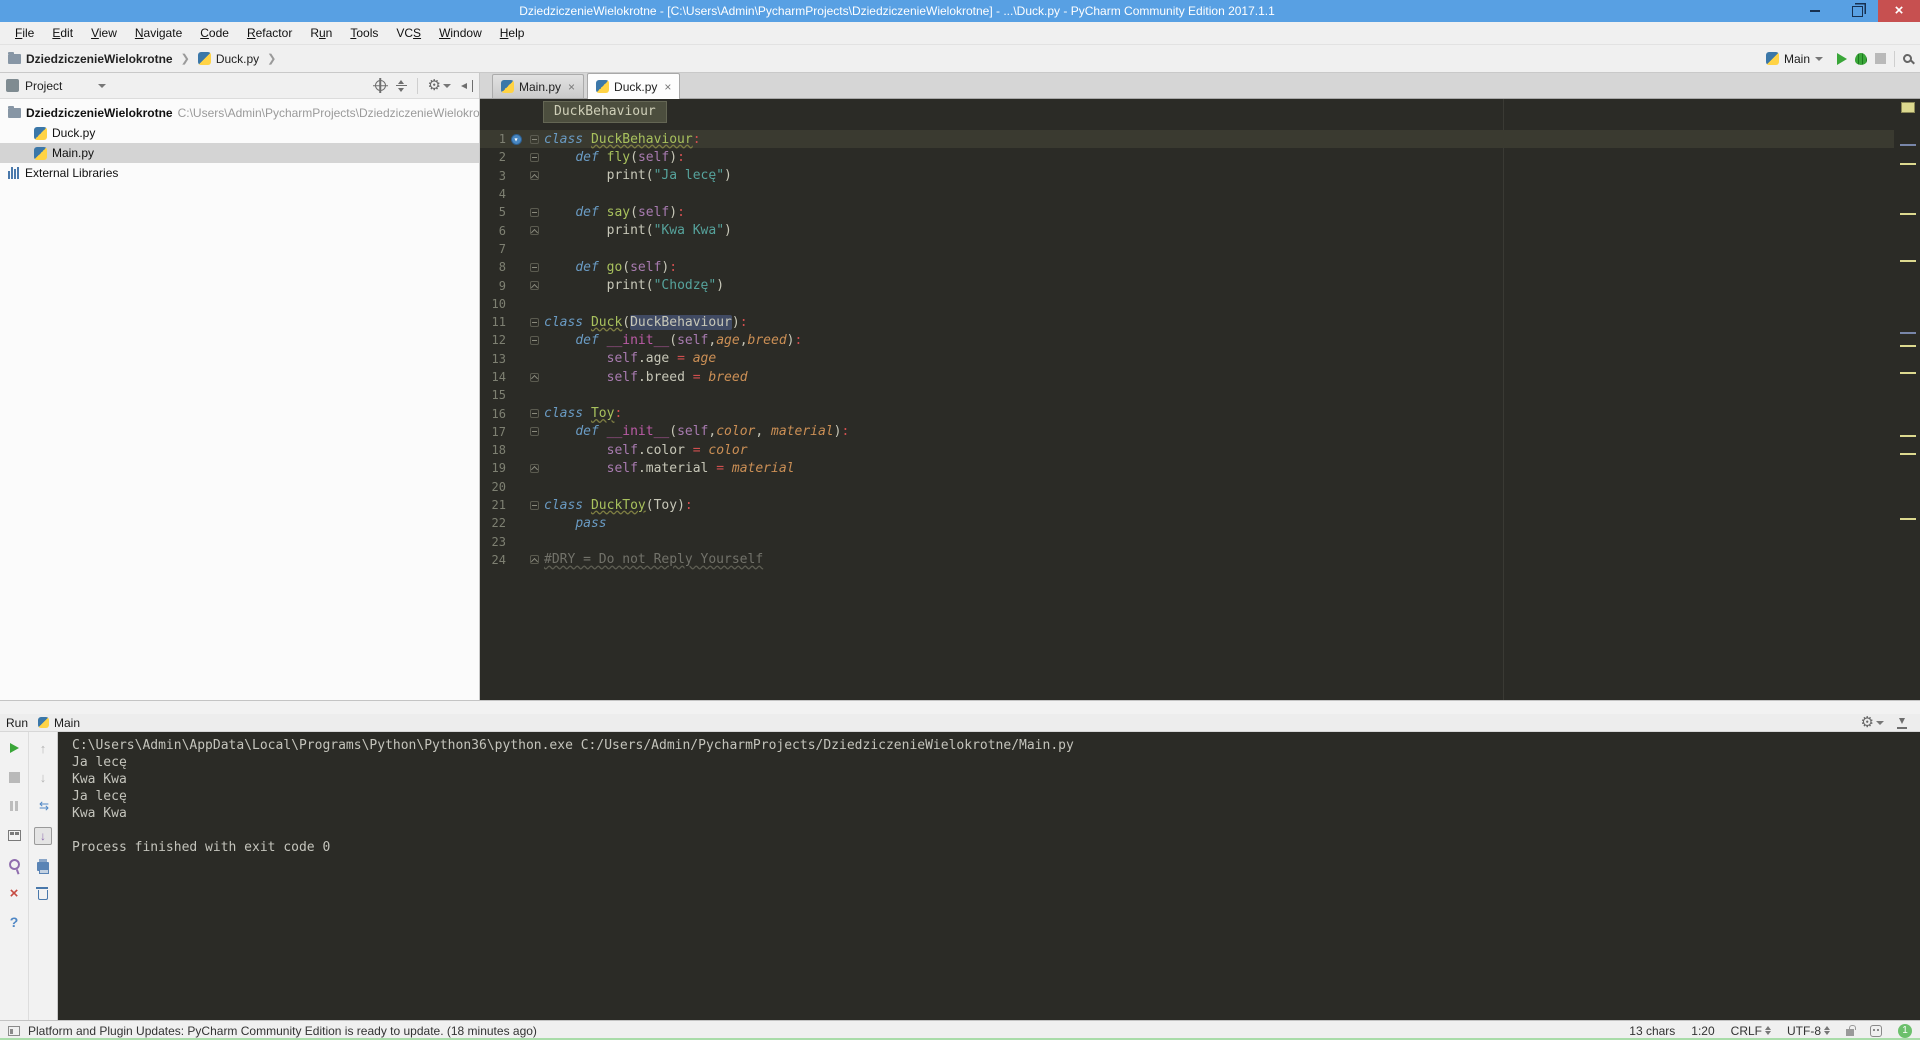  I want to click on code-line-13: 13 self.age = age, so click(1187, 359).